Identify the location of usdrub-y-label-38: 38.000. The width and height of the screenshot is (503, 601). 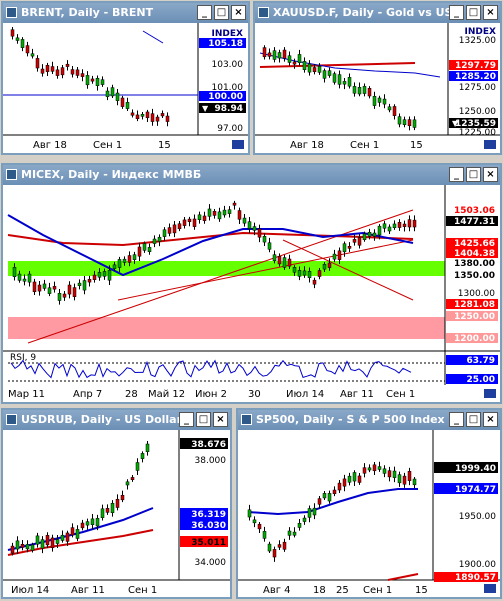
(211, 461).